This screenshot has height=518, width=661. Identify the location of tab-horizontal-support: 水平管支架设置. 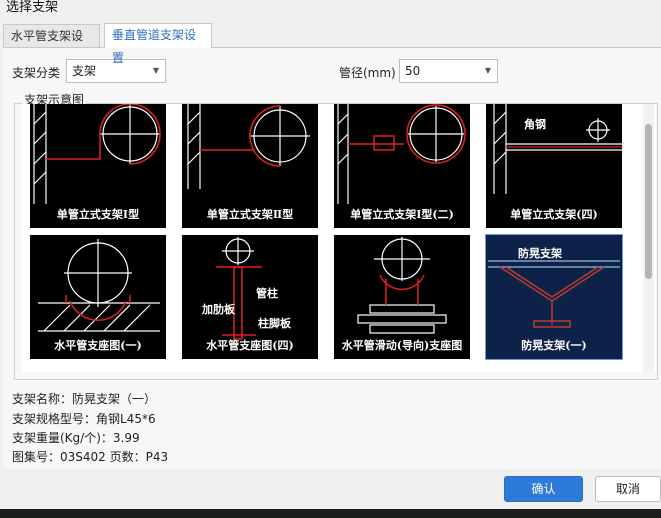
(51, 45).